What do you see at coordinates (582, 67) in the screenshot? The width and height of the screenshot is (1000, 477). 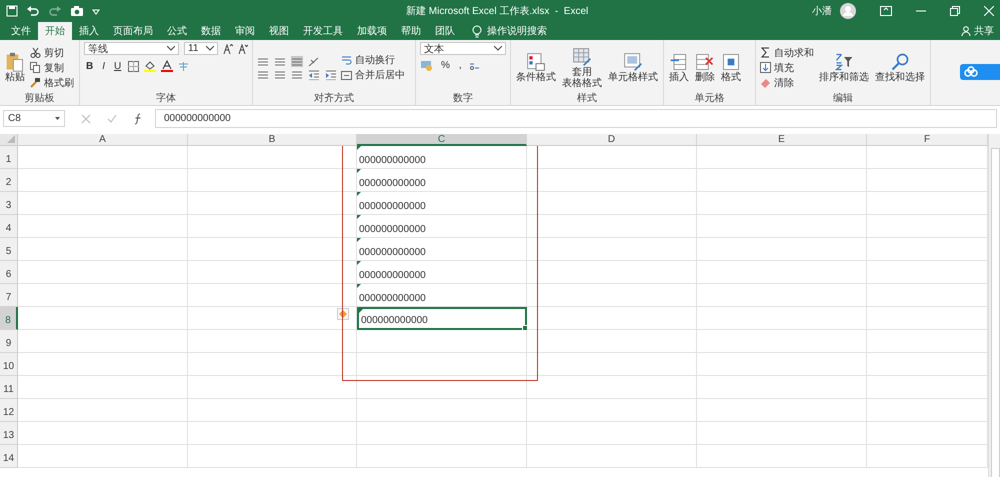 I see `table-format-button: 套用 表格格式` at bounding box center [582, 67].